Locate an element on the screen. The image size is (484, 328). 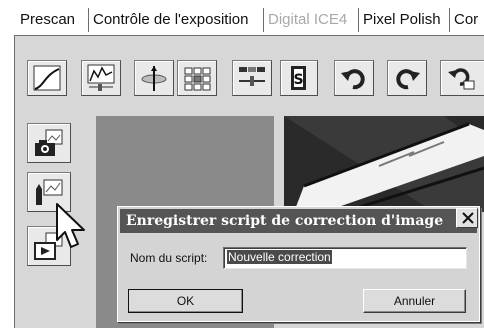
reset-icon is located at coordinates (461, 79).